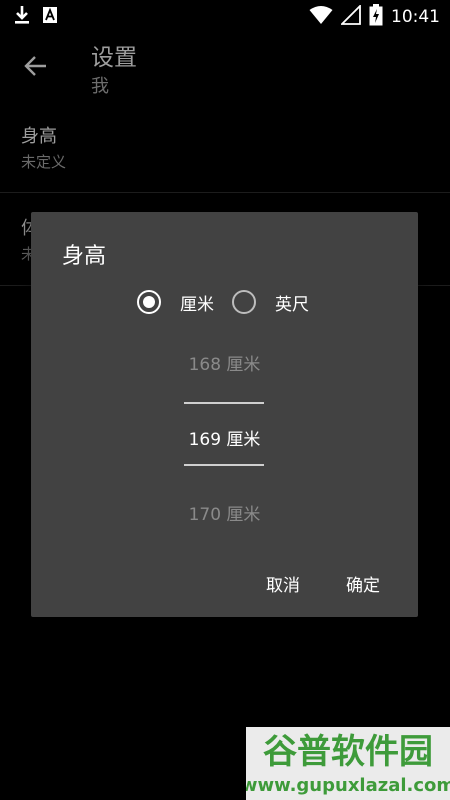 The width and height of the screenshot is (450, 800). I want to click on battery-icon, so click(376, 17).